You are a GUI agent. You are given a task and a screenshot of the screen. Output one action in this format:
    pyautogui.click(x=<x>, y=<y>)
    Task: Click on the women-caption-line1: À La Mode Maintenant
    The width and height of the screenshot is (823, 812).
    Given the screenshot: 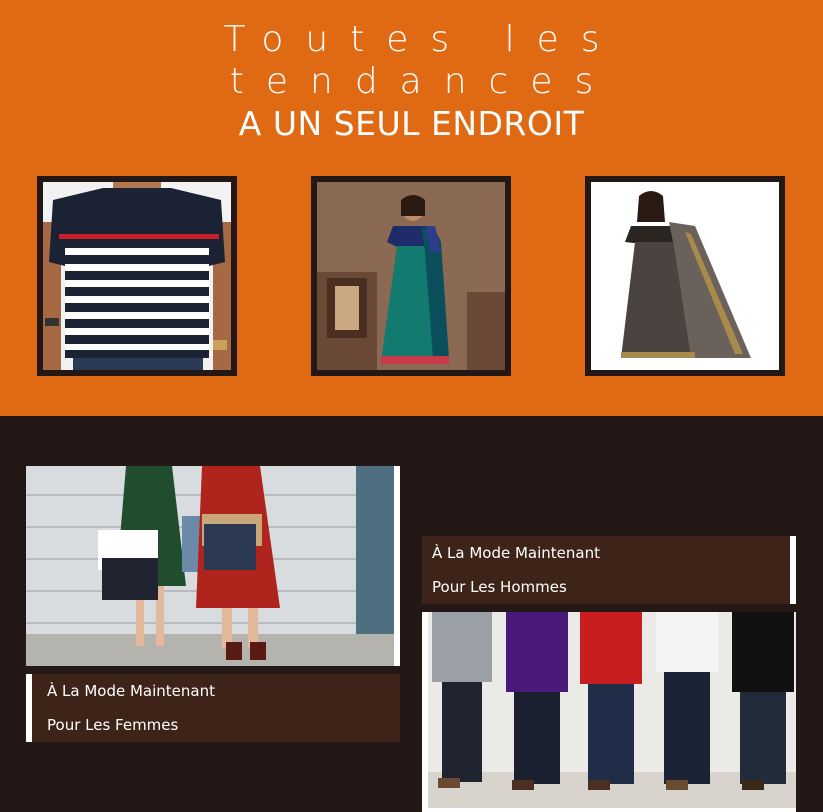 What is the action you would take?
    pyautogui.click(x=131, y=691)
    